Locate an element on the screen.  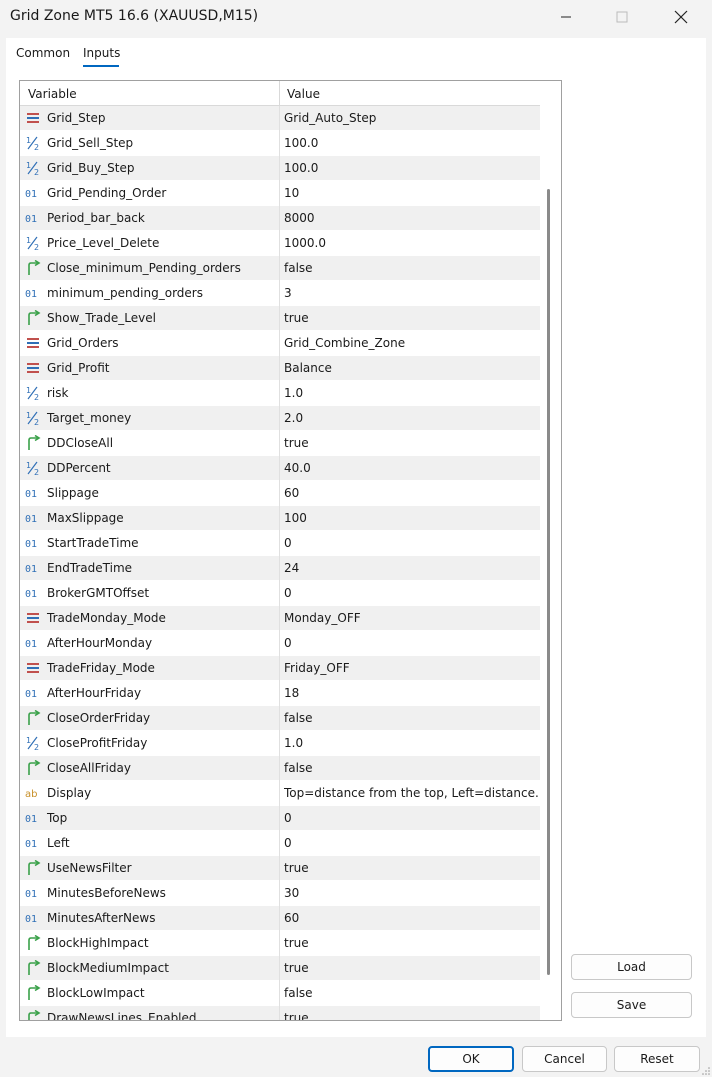
svg-text: ab is located at coordinates (31, 794).